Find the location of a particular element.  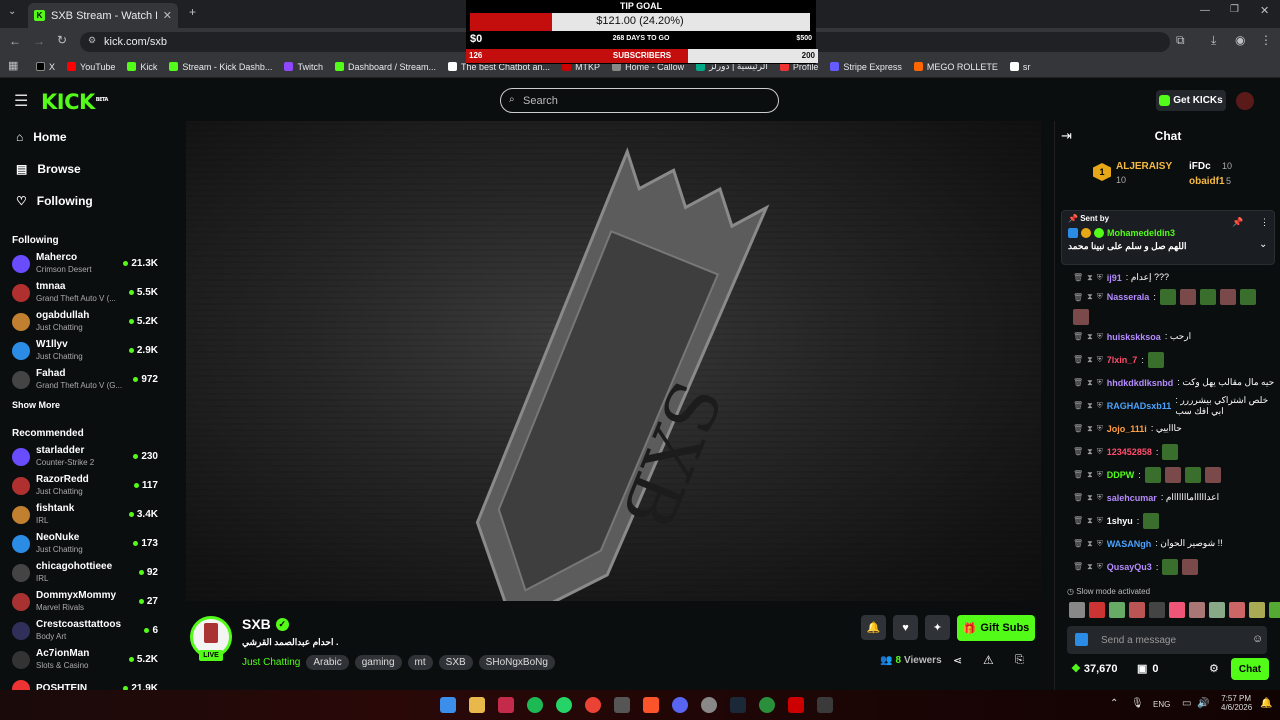

tag-gaming: gaming is located at coordinates (378, 662).